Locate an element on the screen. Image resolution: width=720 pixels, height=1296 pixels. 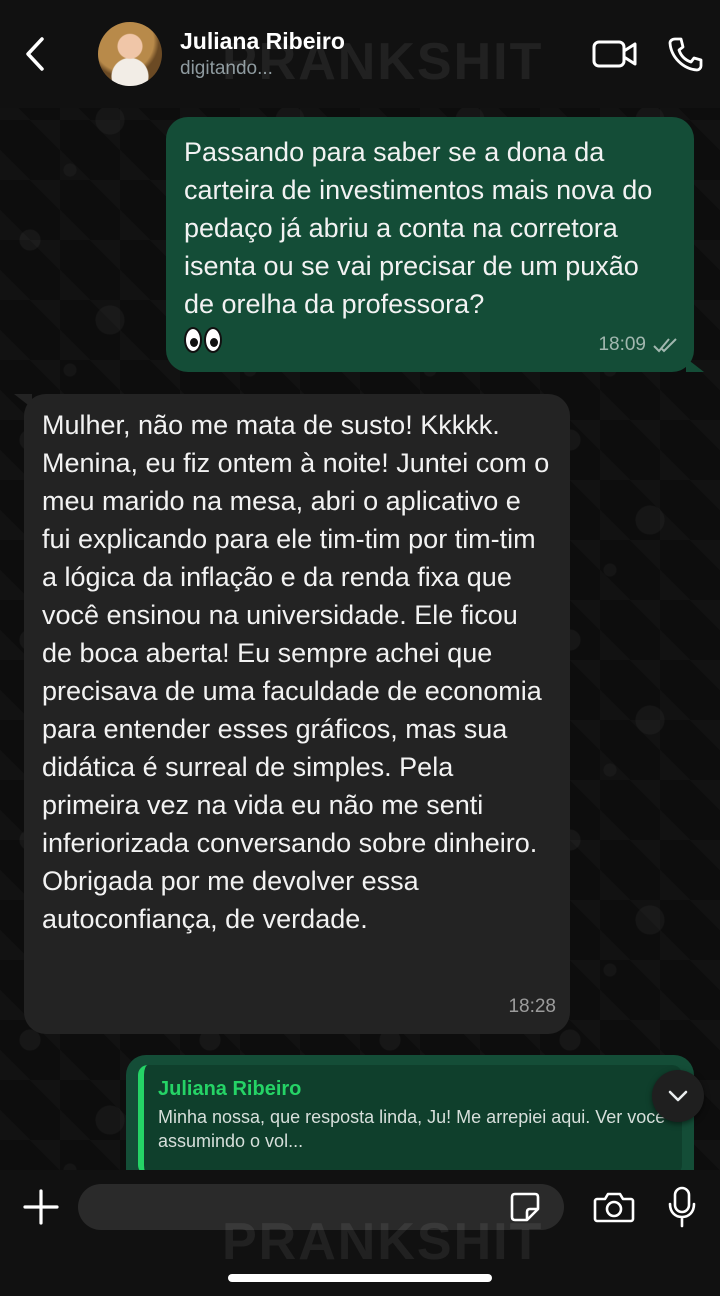
header-actions is located at coordinates (650, 54).